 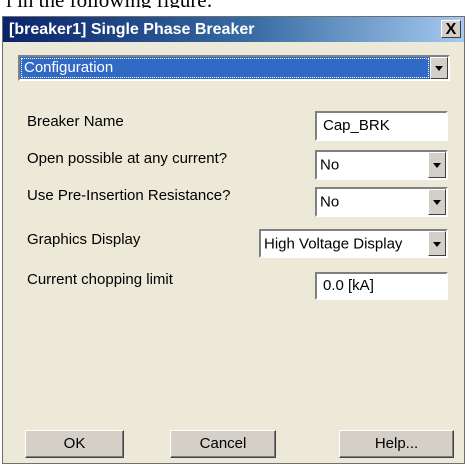 I want to click on graphics-display-select: High Voltage Display, so click(x=353, y=243).